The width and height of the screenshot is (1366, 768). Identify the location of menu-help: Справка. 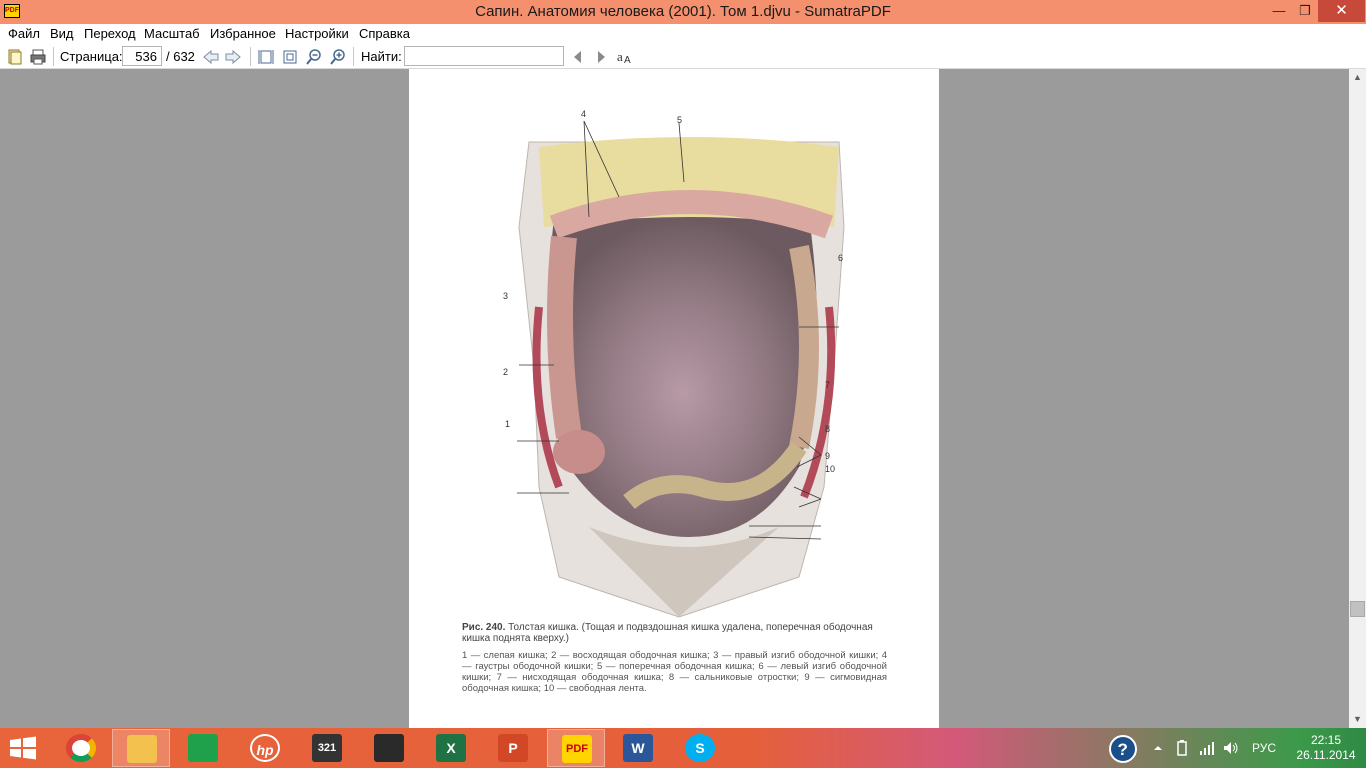
(384, 33).